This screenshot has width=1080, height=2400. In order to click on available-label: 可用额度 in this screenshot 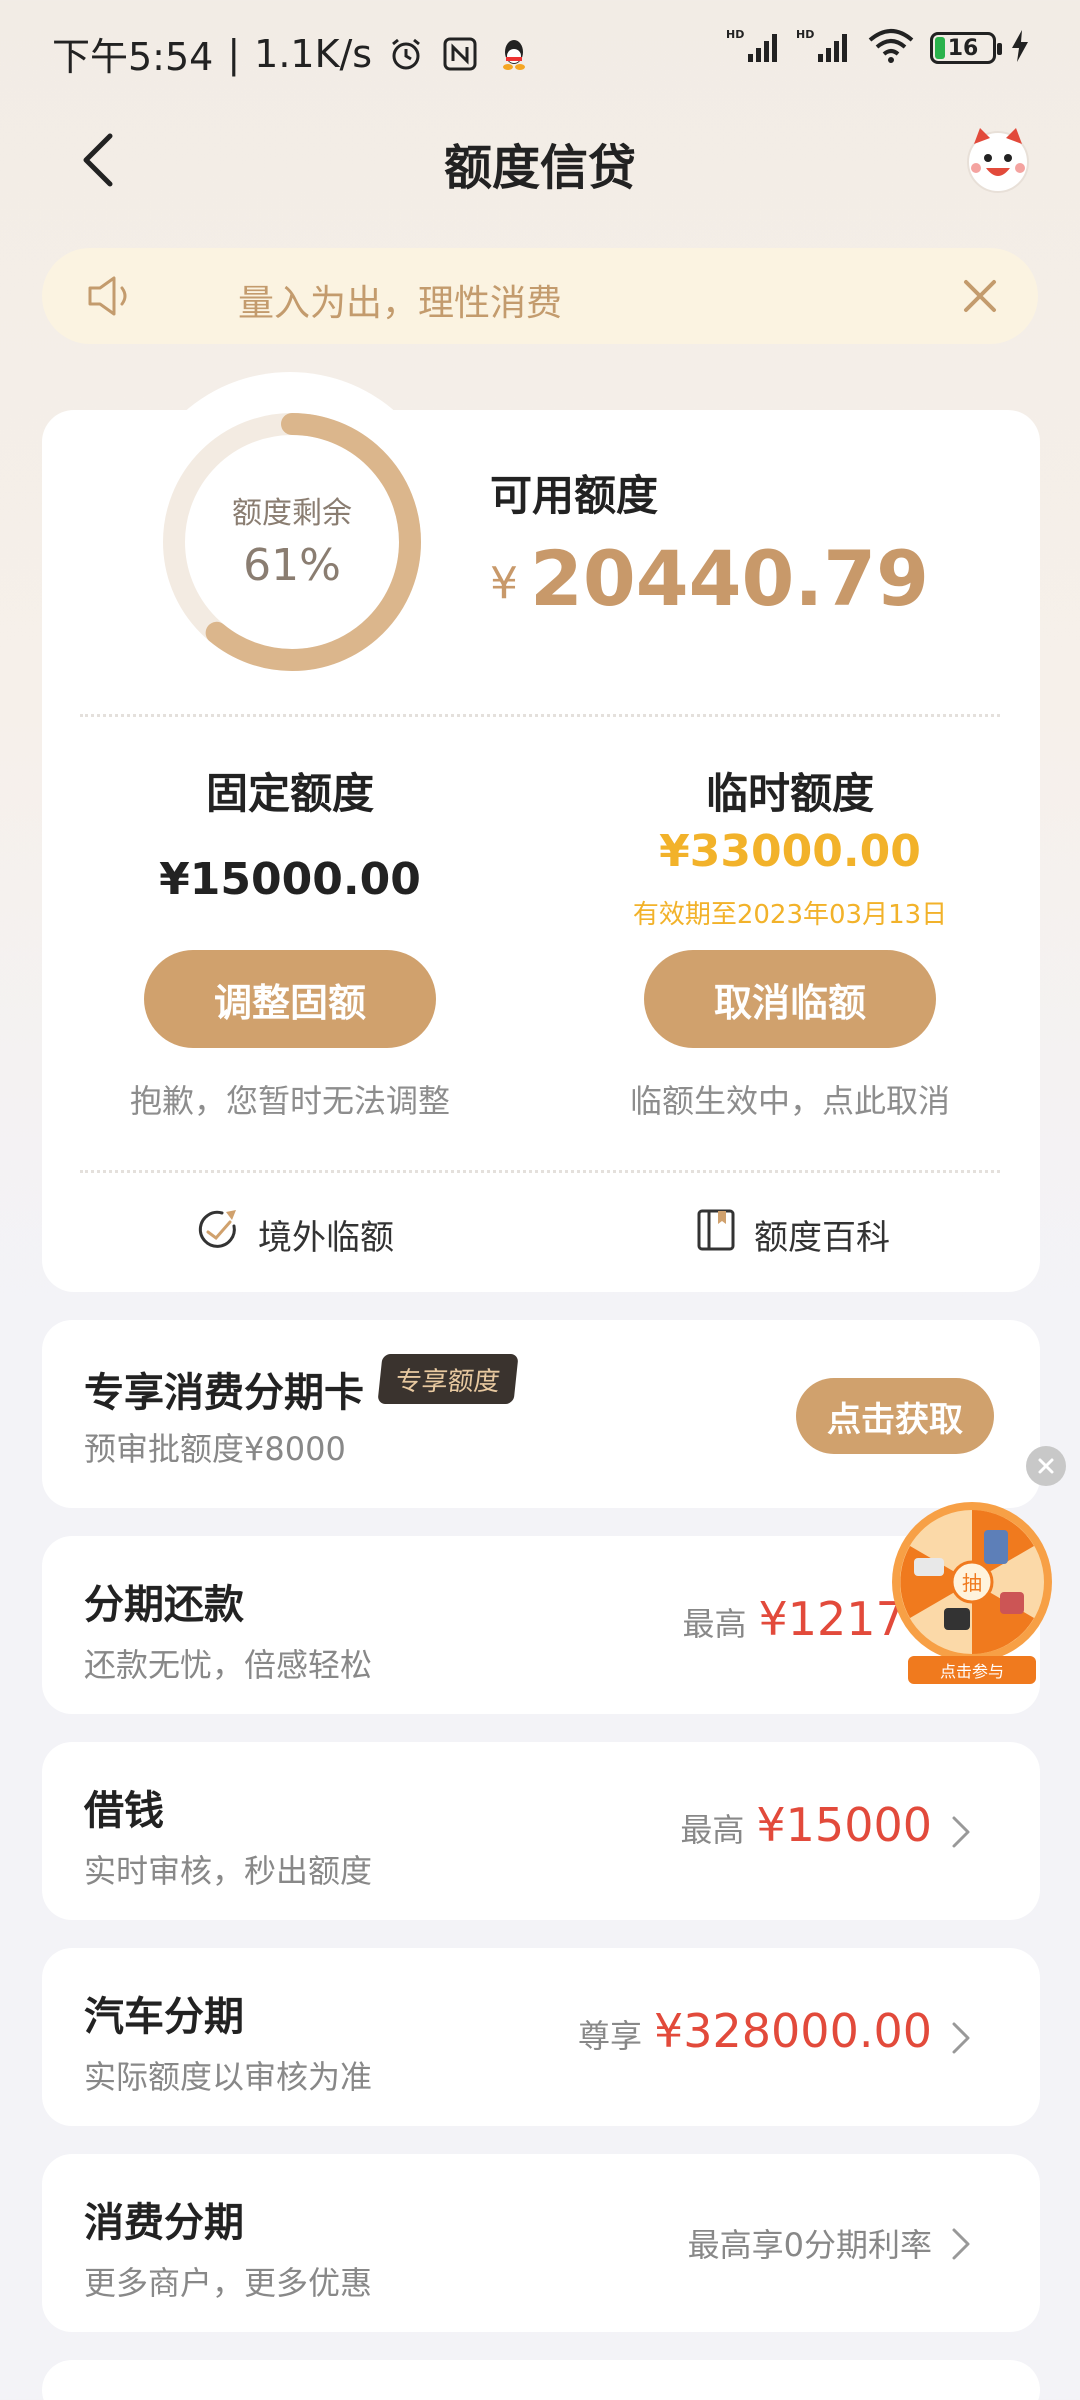, I will do `click(574, 495)`.